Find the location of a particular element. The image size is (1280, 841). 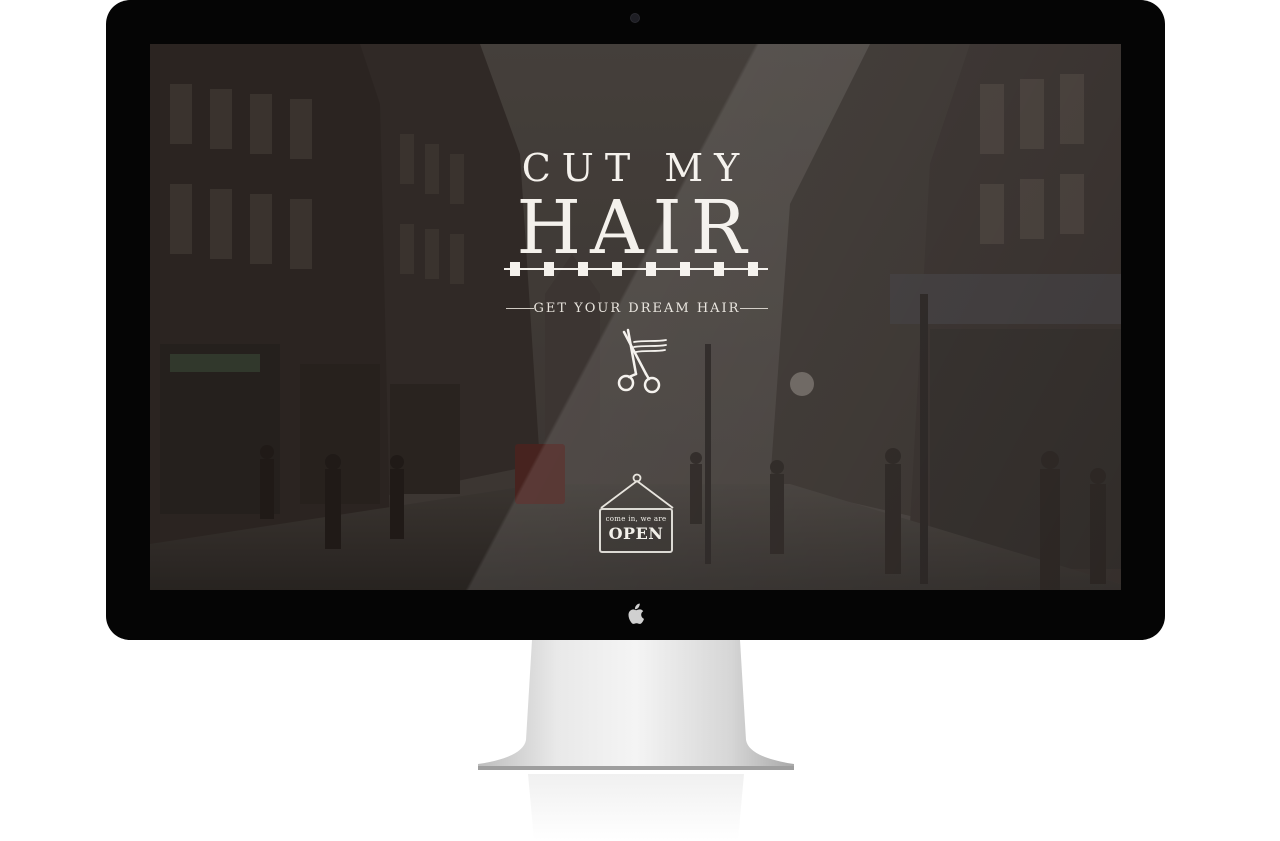

tagline-row: GET YOUR DREAM HAIR is located at coordinates (637, 308).